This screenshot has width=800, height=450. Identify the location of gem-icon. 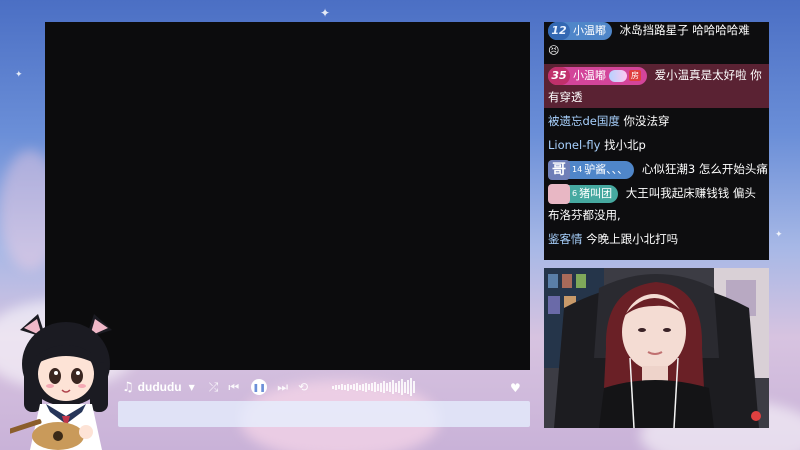
(618, 75).